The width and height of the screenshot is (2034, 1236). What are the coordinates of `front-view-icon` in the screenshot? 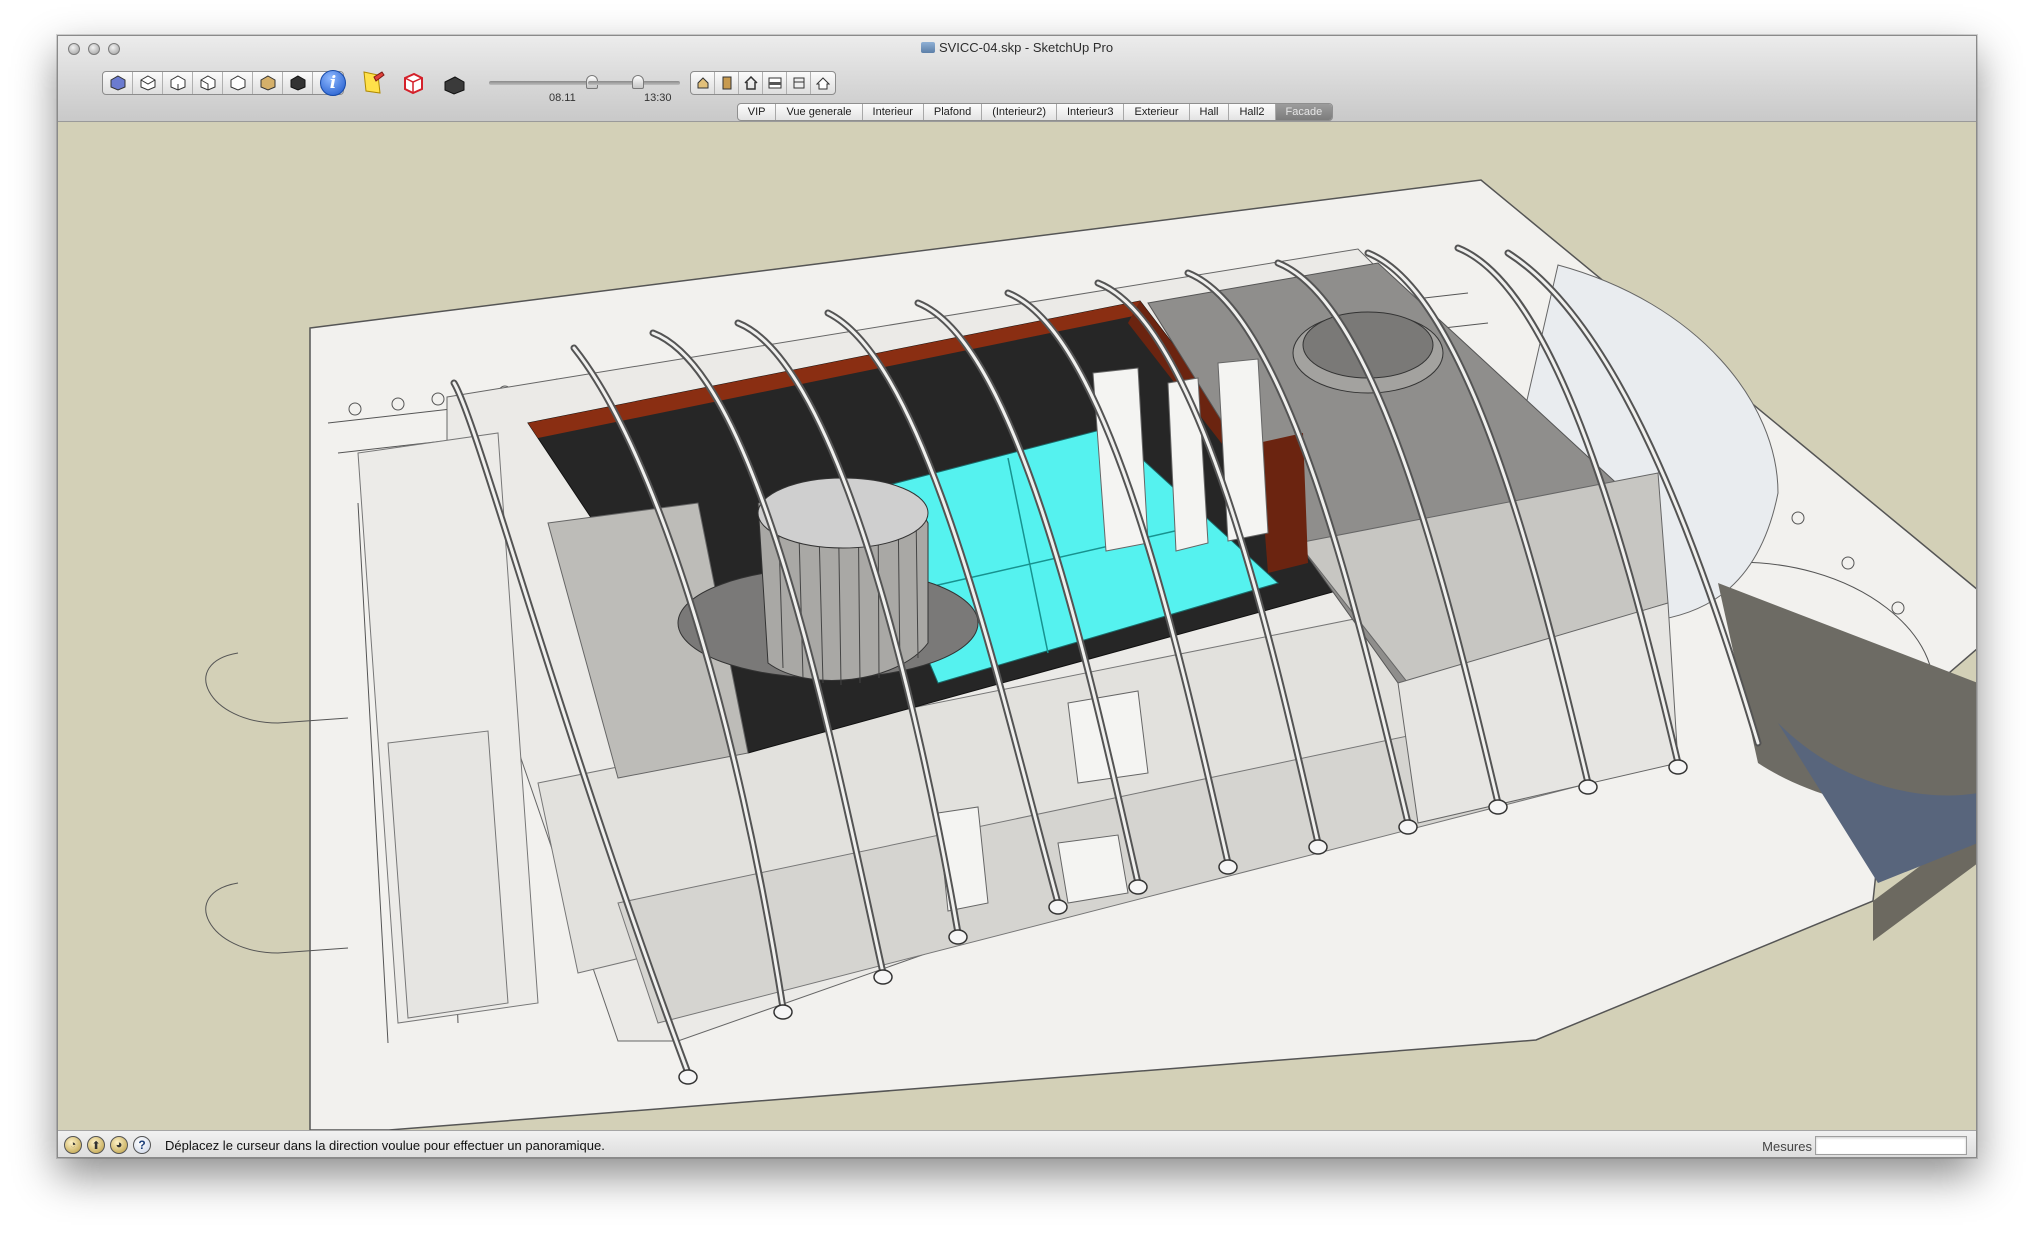 It's located at (178, 83).